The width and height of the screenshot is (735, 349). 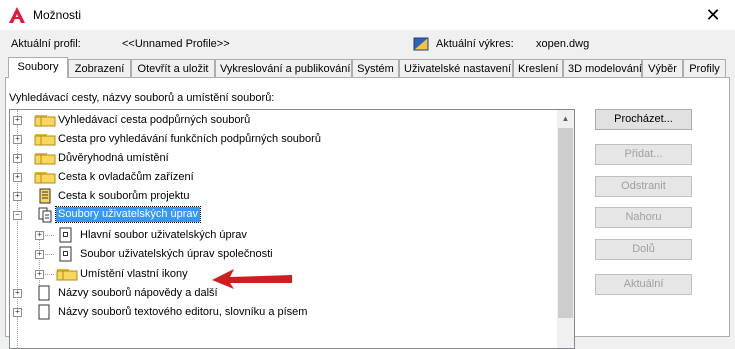 What do you see at coordinates (17, 215) in the screenshot?
I see `collapse-icon: −` at bounding box center [17, 215].